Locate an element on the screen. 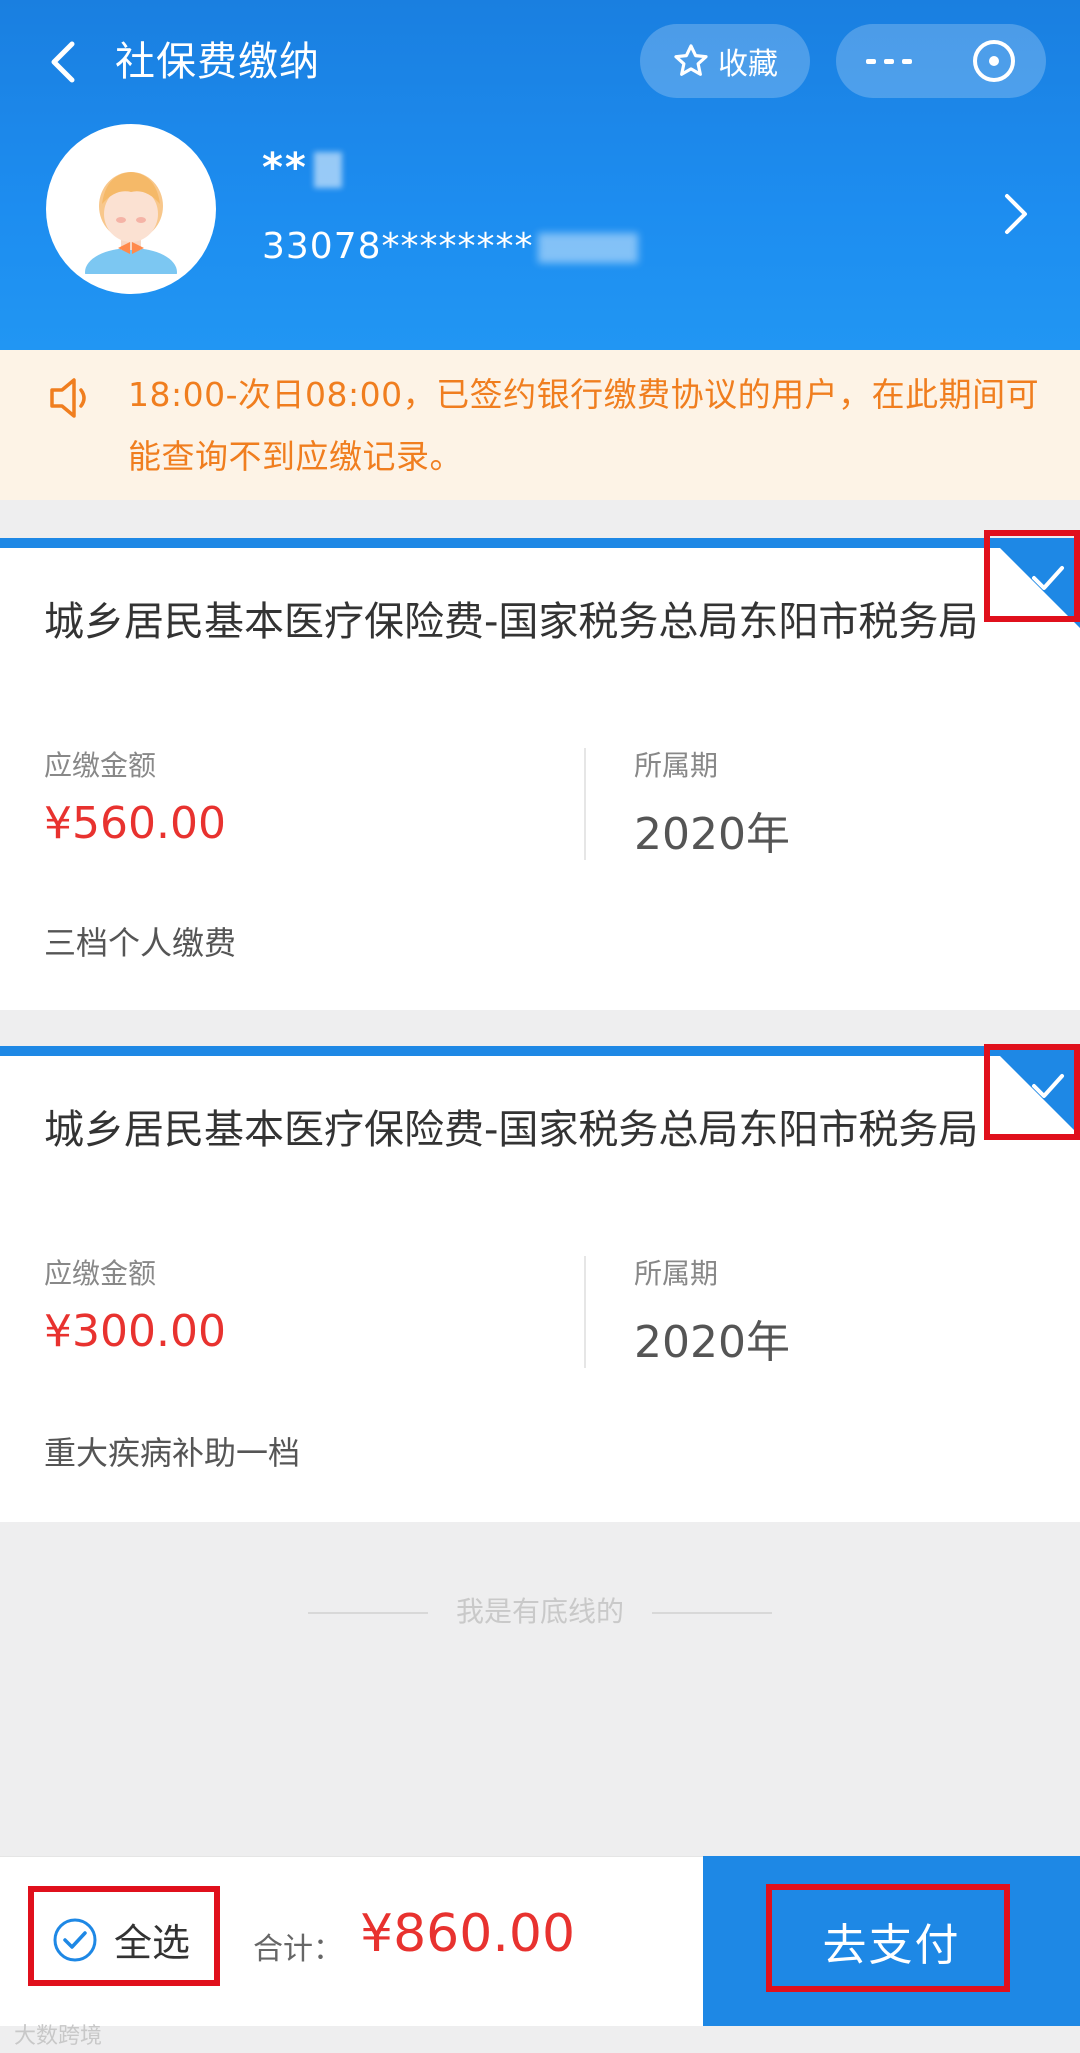  id-mask is located at coordinates (587, 248).